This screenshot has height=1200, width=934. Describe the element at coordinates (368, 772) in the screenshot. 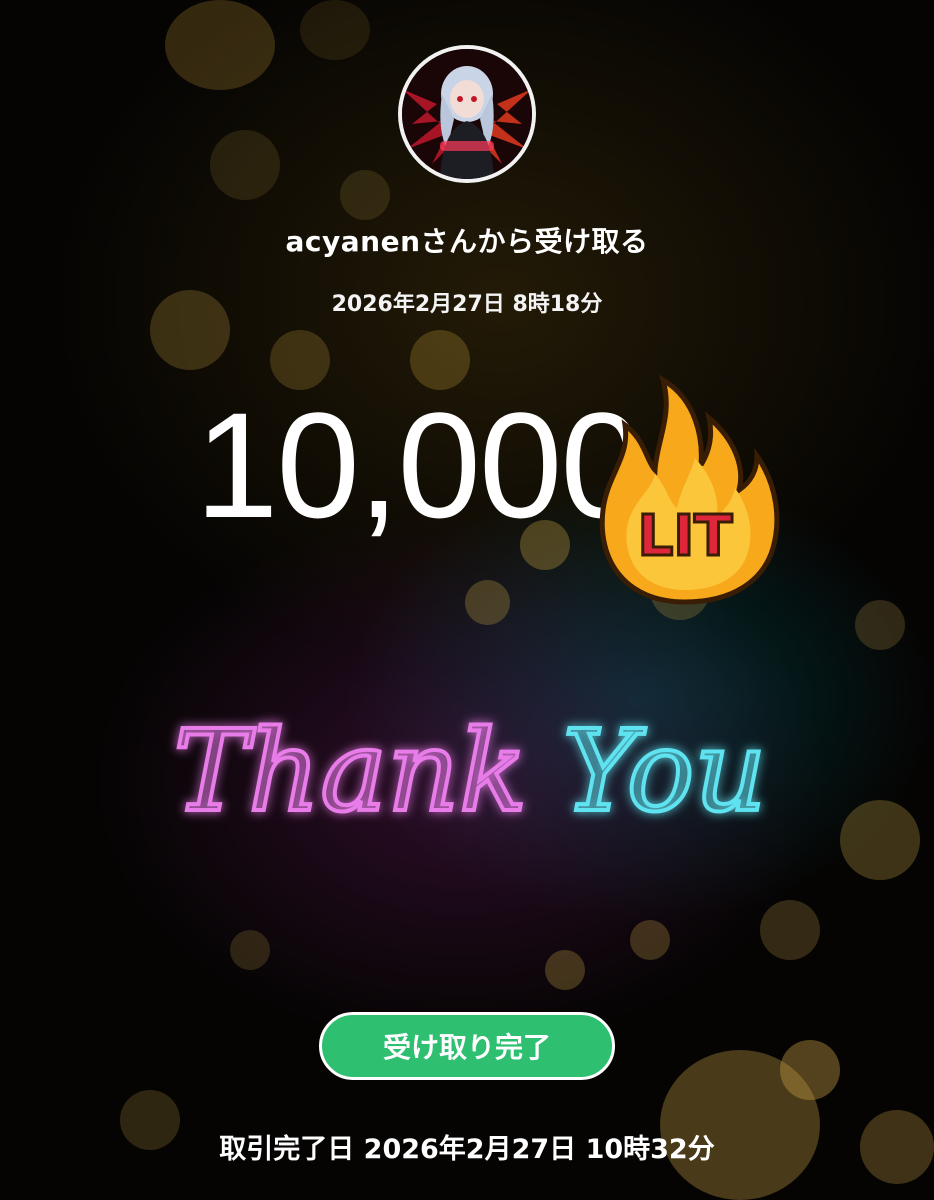

I see `card-message-part-1: Thank` at that location.